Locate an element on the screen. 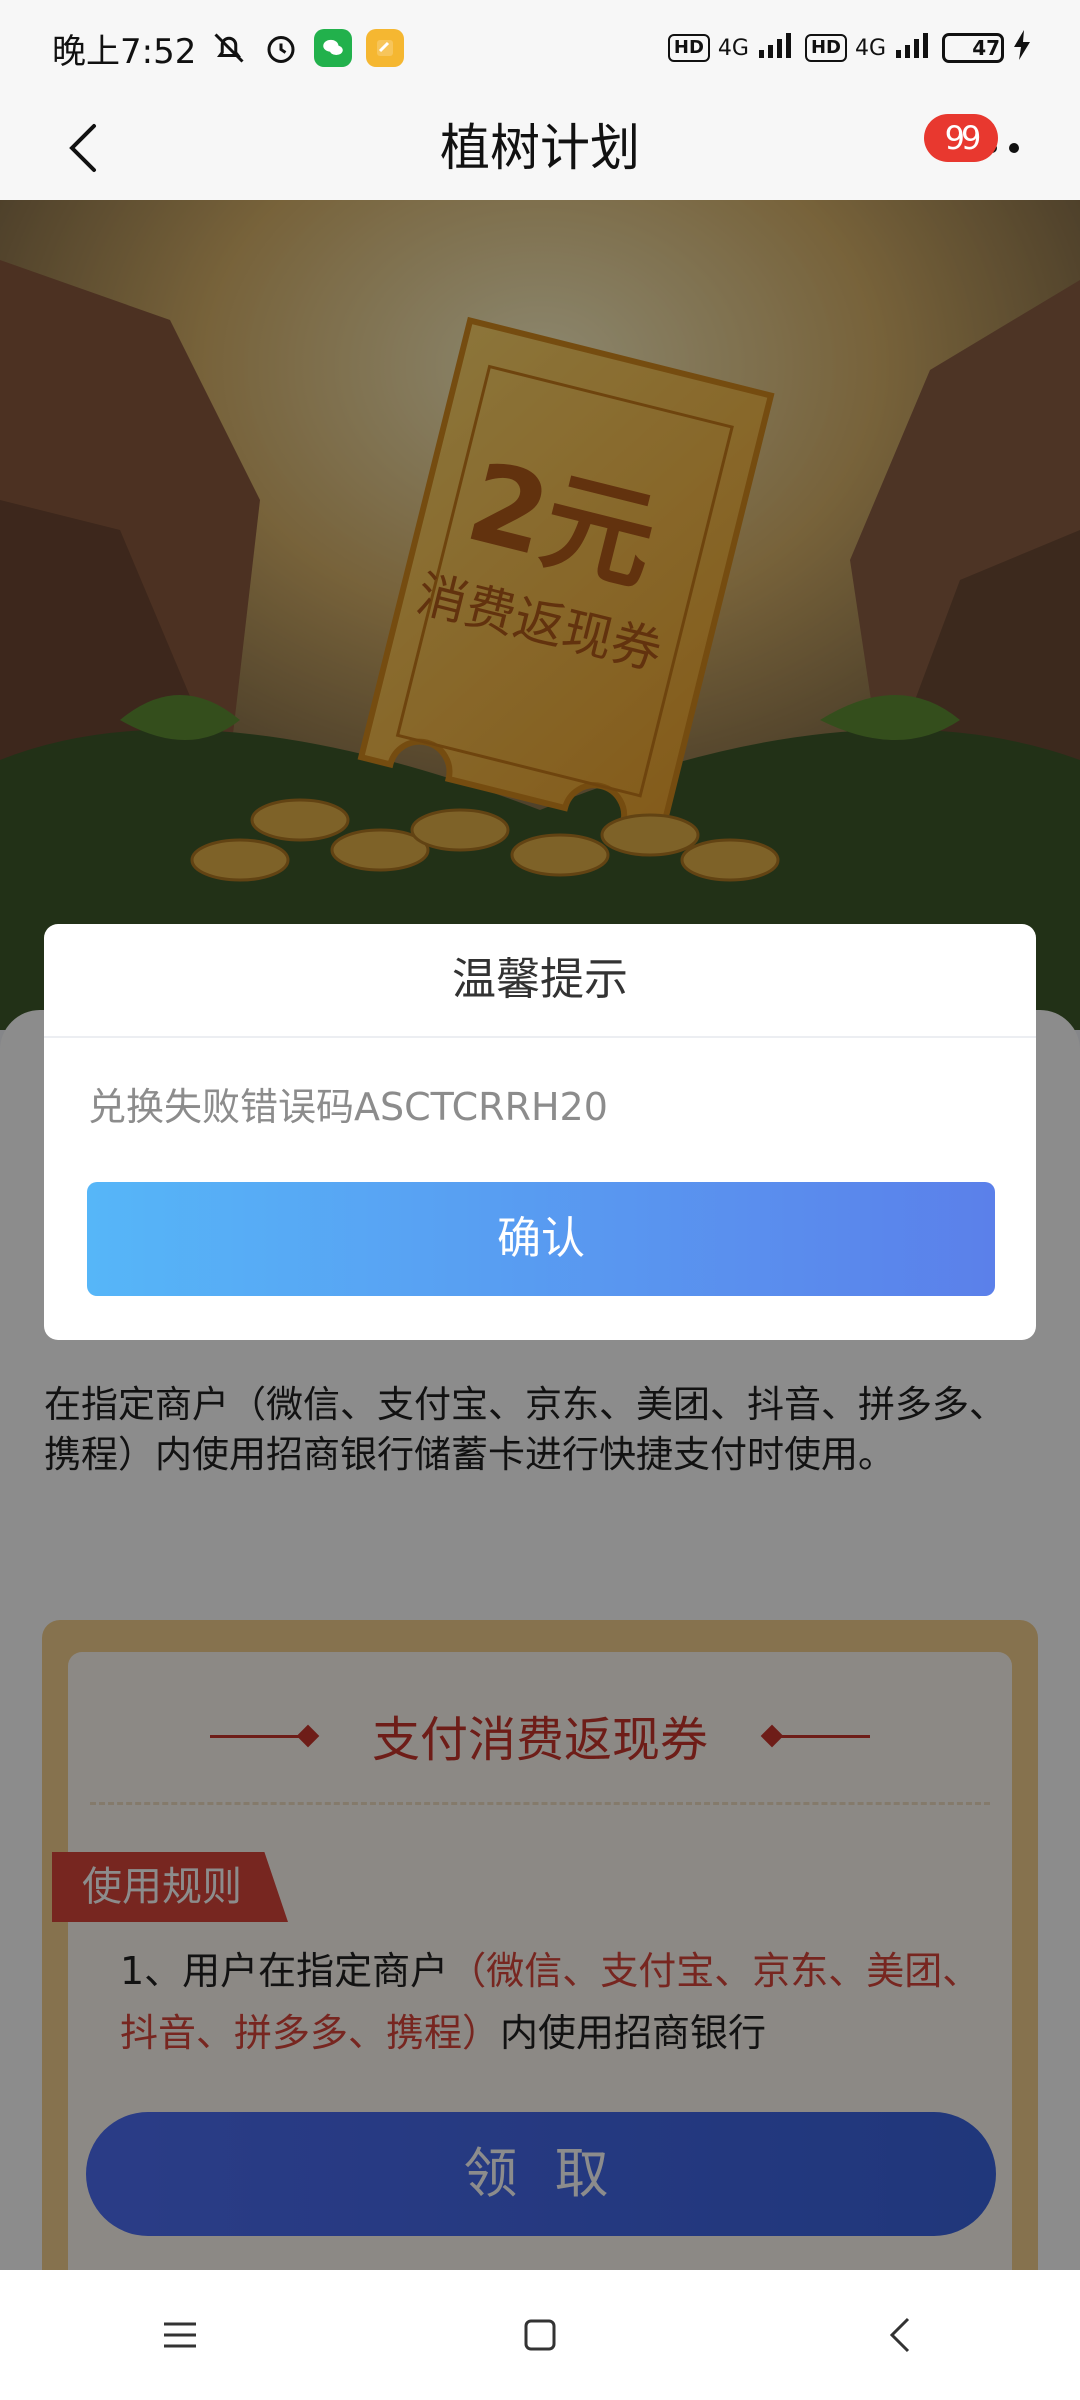 Image resolution: width=1080 pixels, height=2400 pixels. page-title: 植树计划 is located at coordinates (540, 148).